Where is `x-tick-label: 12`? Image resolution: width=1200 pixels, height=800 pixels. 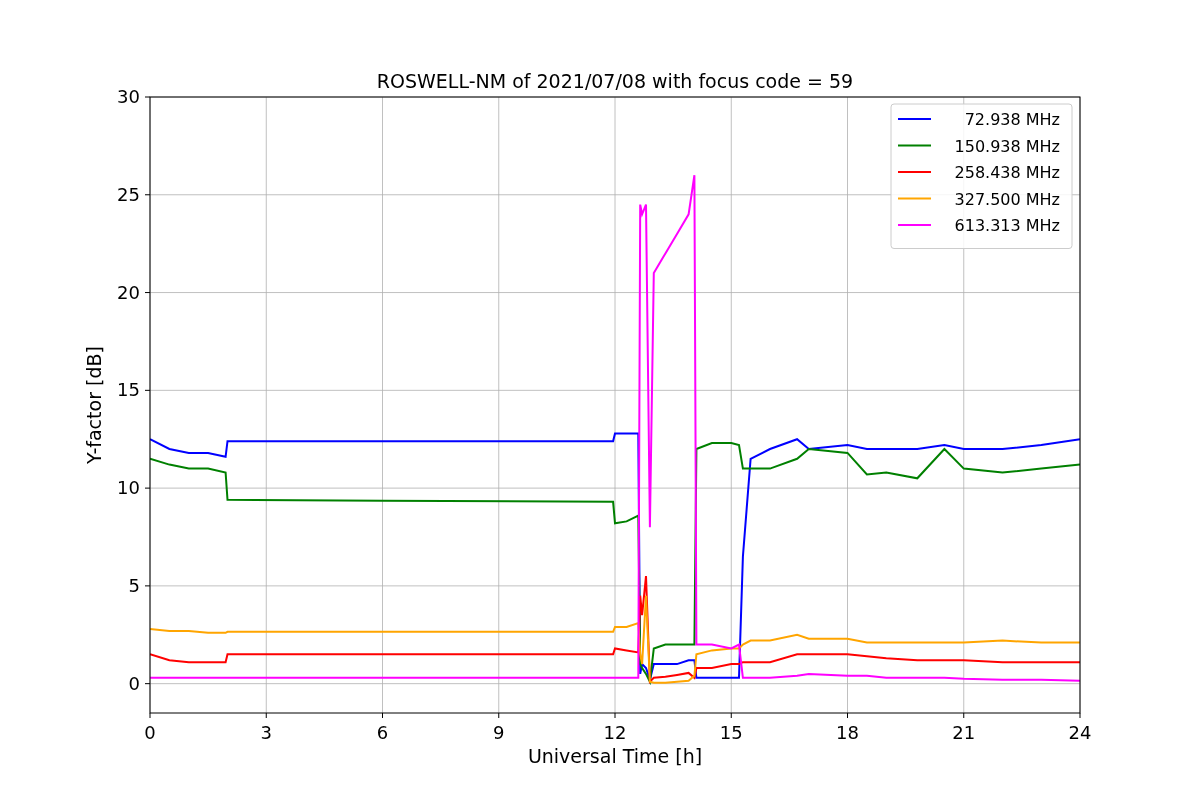
x-tick-label: 12 is located at coordinates (615, 732).